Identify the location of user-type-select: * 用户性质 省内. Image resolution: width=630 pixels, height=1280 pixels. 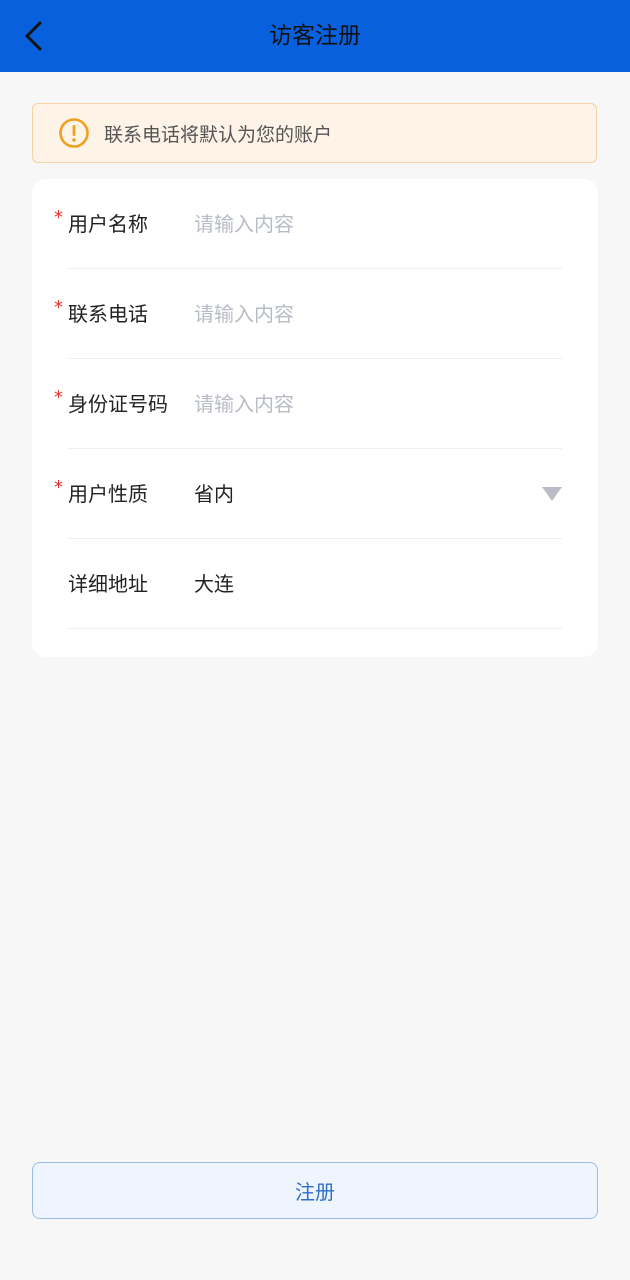
(315, 494).